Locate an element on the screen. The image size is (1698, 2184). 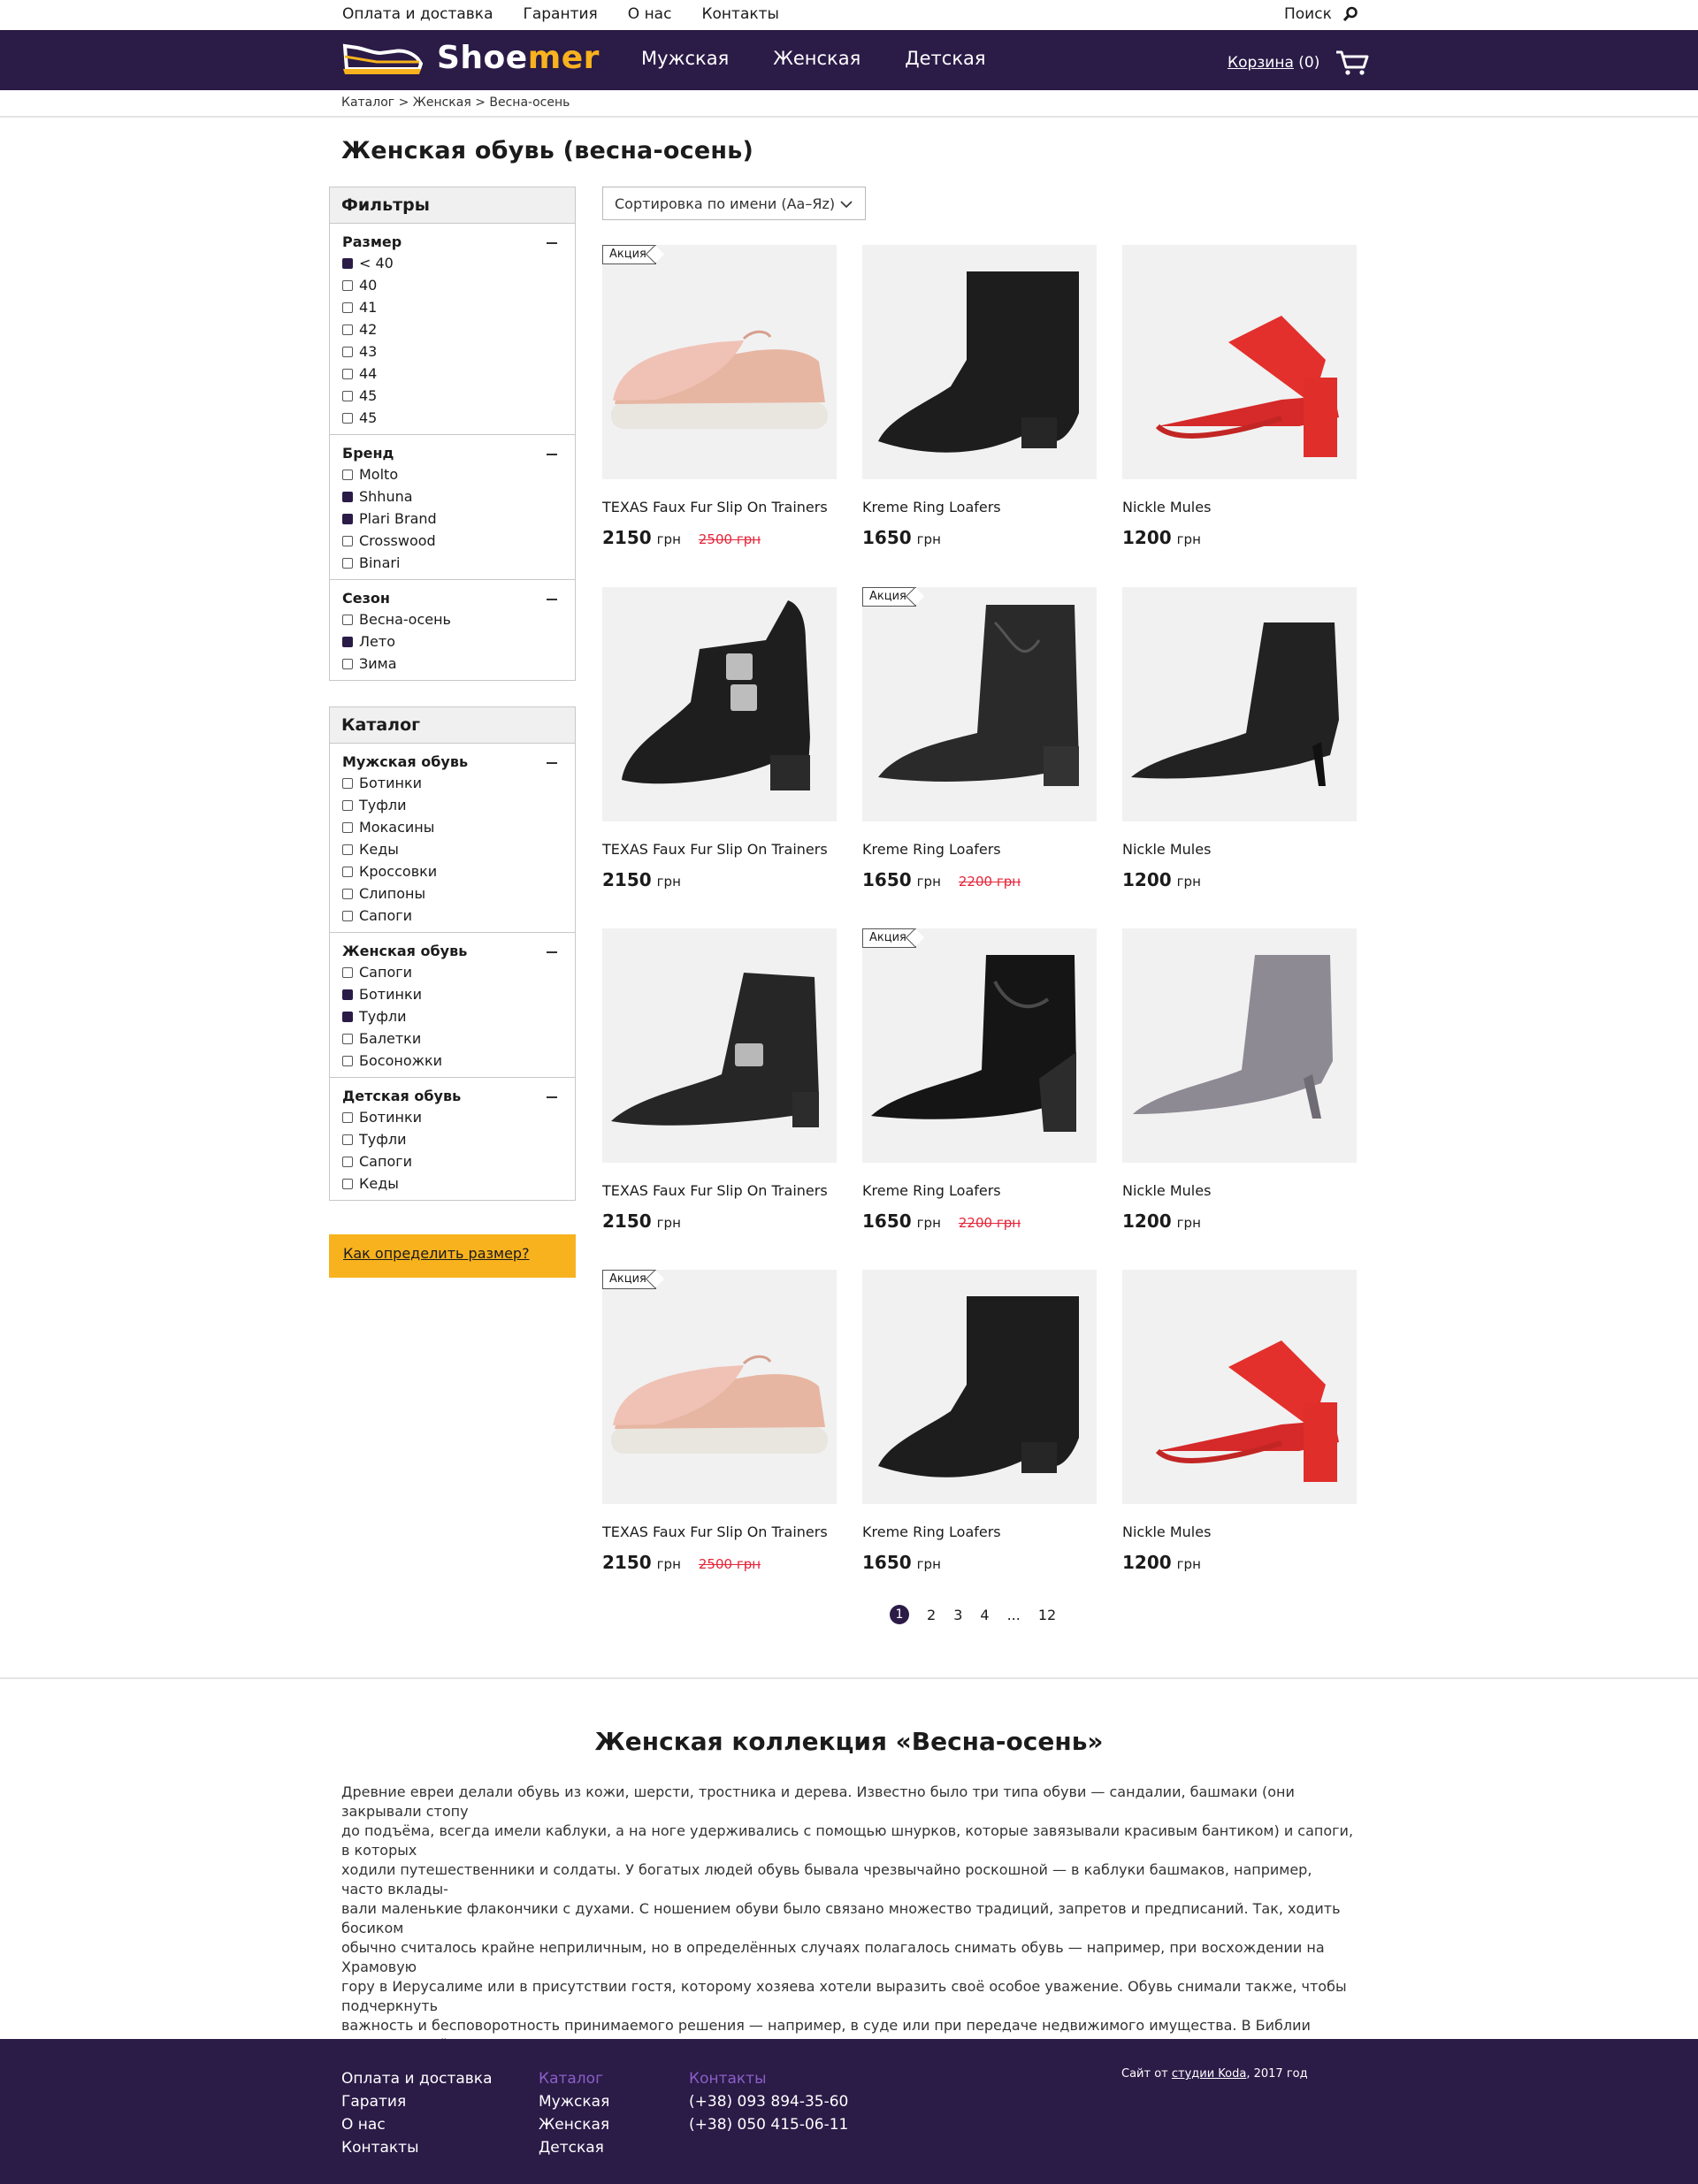
checkbox-option: Shhuna is located at coordinates (459, 496).